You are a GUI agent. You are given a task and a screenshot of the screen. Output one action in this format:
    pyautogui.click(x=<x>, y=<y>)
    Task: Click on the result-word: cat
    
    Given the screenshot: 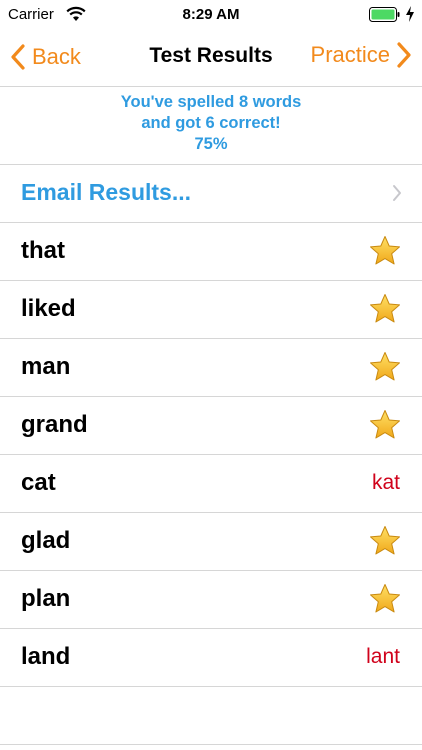 What is the action you would take?
    pyautogui.click(x=38, y=482)
    